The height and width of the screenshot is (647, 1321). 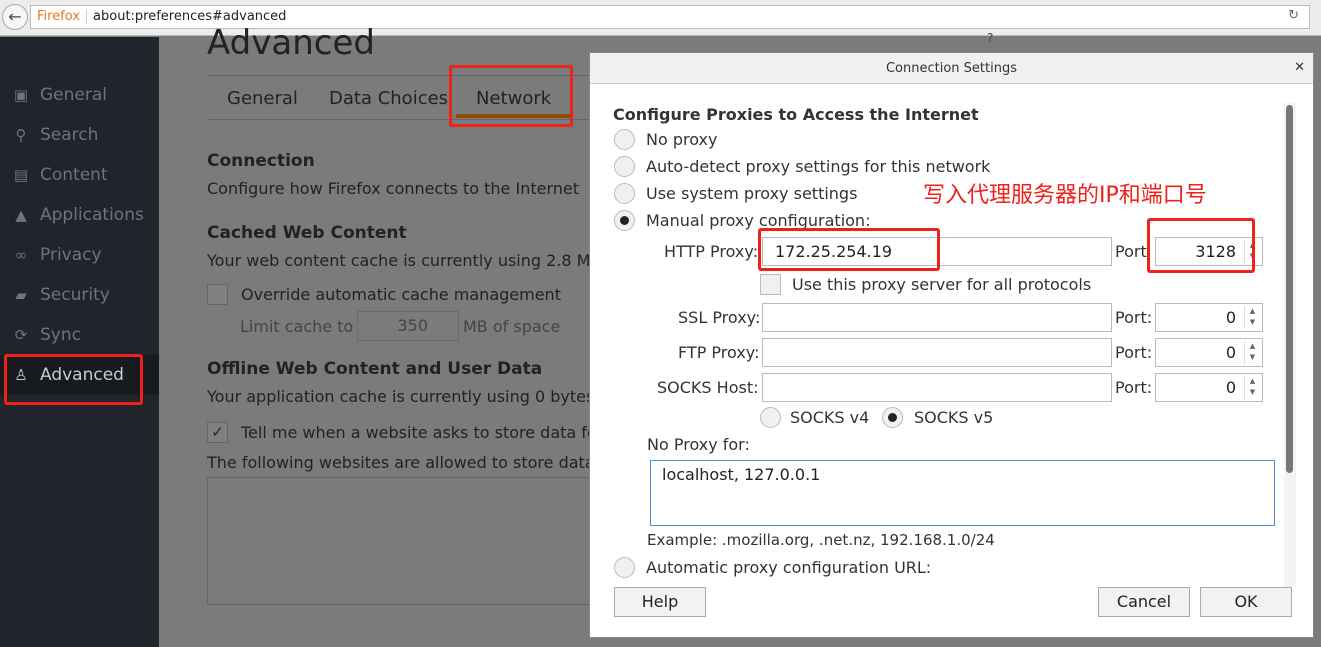 I want to click on limit-cache-unit: MB of space, so click(x=512, y=326).